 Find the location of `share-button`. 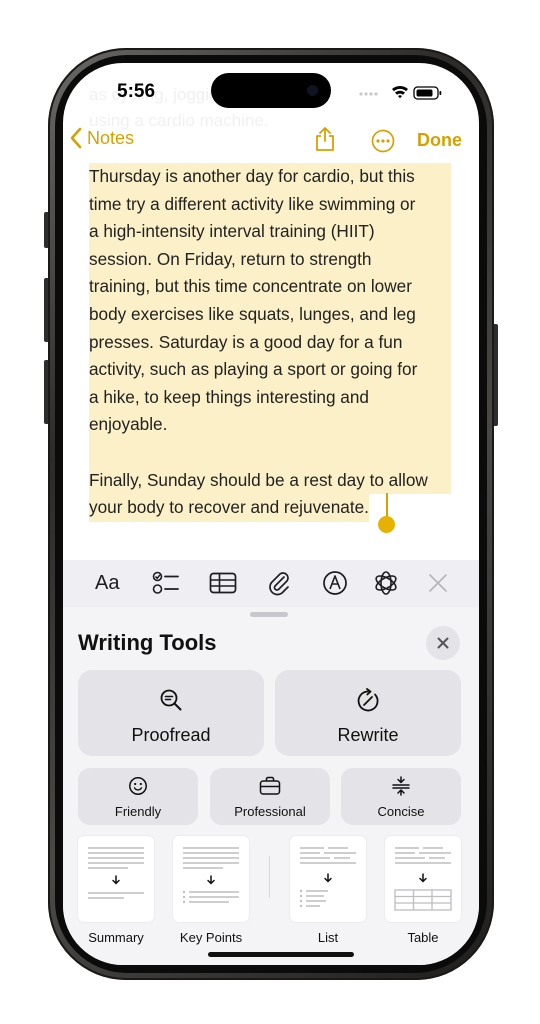

share-button is located at coordinates (325, 141).